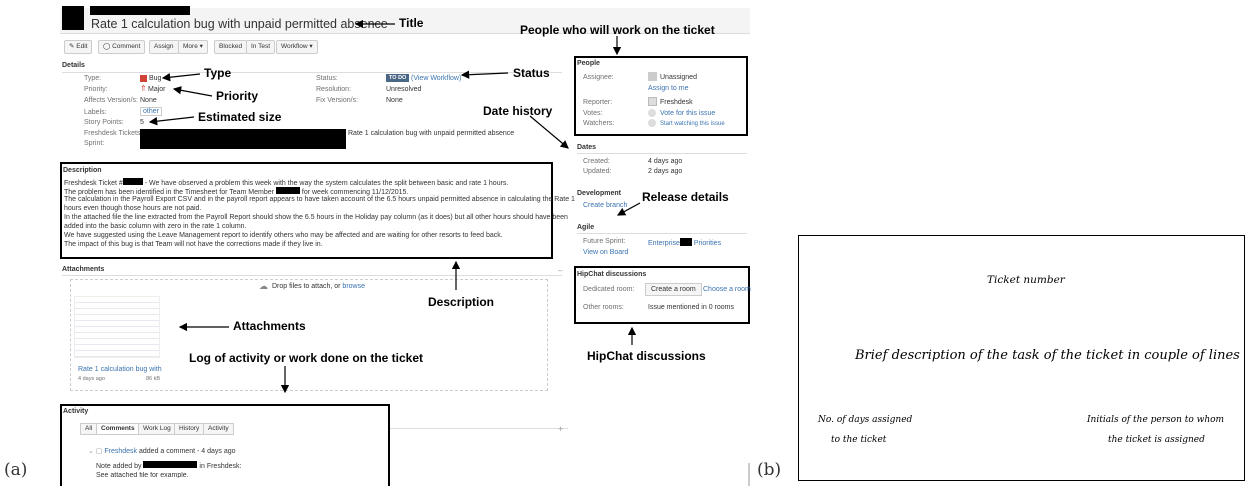  Describe the element at coordinates (628, 209) in the screenshot. I see `arrow-release-details` at that location.